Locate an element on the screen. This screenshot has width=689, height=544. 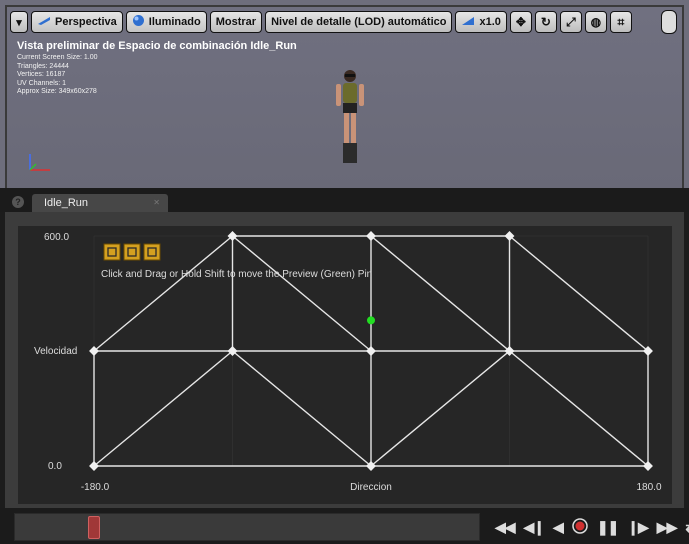
rotate-tool-button: ↻ is located at coordinates (545, 22).